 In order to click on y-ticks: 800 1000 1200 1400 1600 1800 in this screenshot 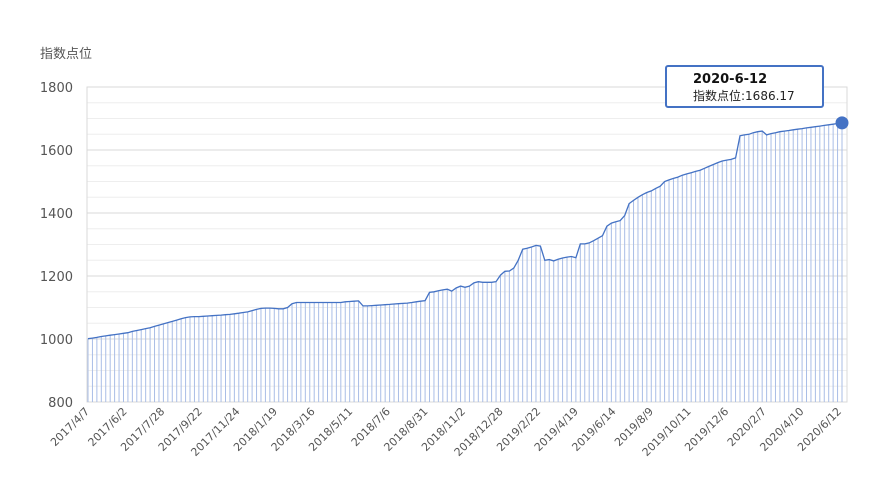, I will do `click(56, 246)`.